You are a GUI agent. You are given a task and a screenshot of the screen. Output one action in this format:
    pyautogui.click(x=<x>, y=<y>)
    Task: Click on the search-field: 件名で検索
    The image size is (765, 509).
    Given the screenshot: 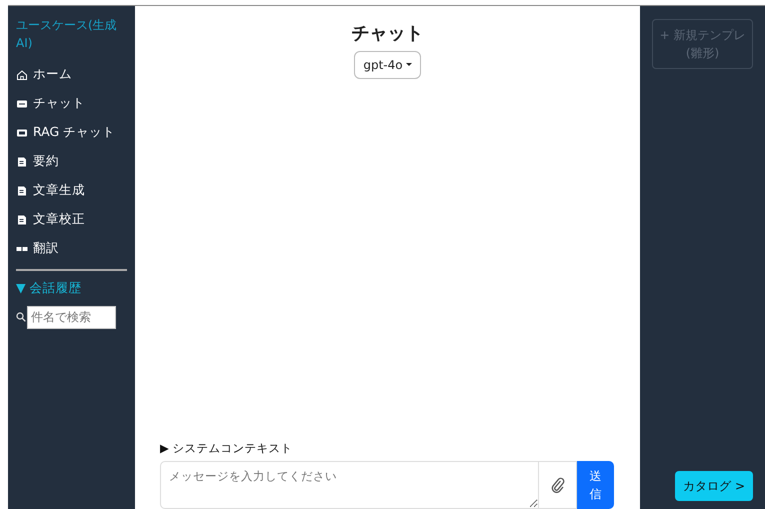 What is the action you would take?
    pyautogui.click(x=71, y=317)
    